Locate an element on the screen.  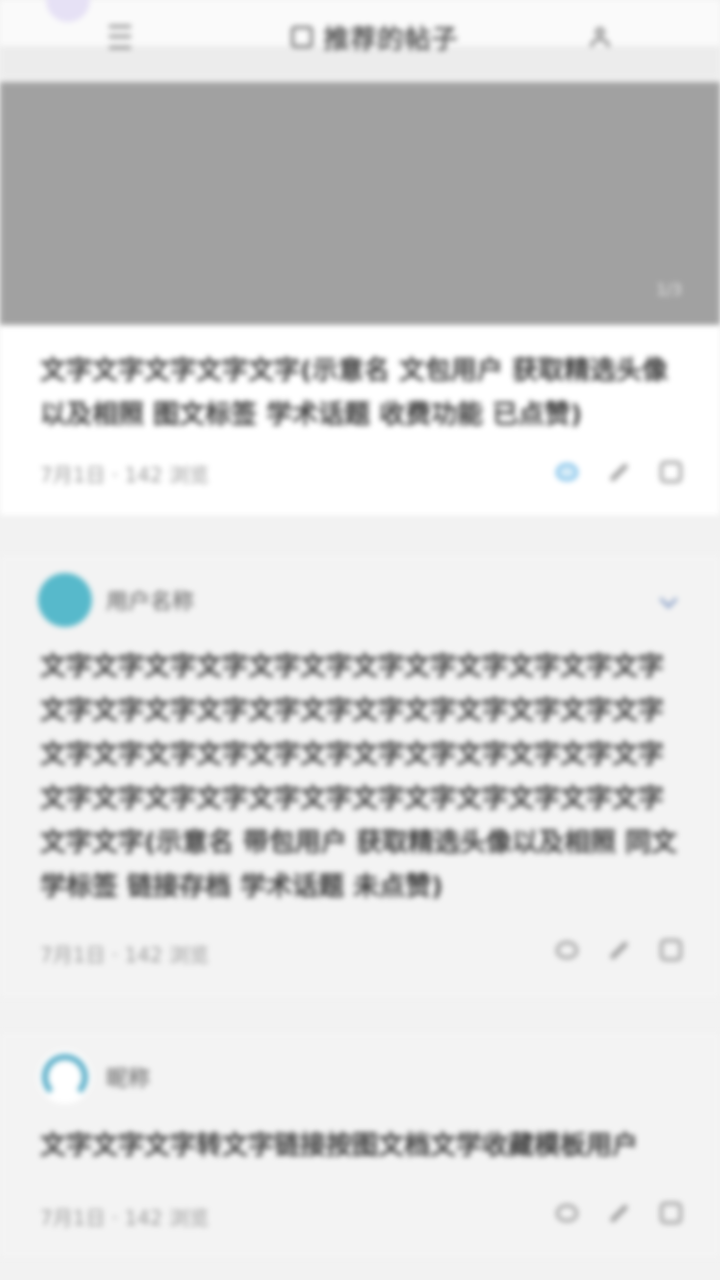
chevron-down-icon is located at coordinates (668, 599).